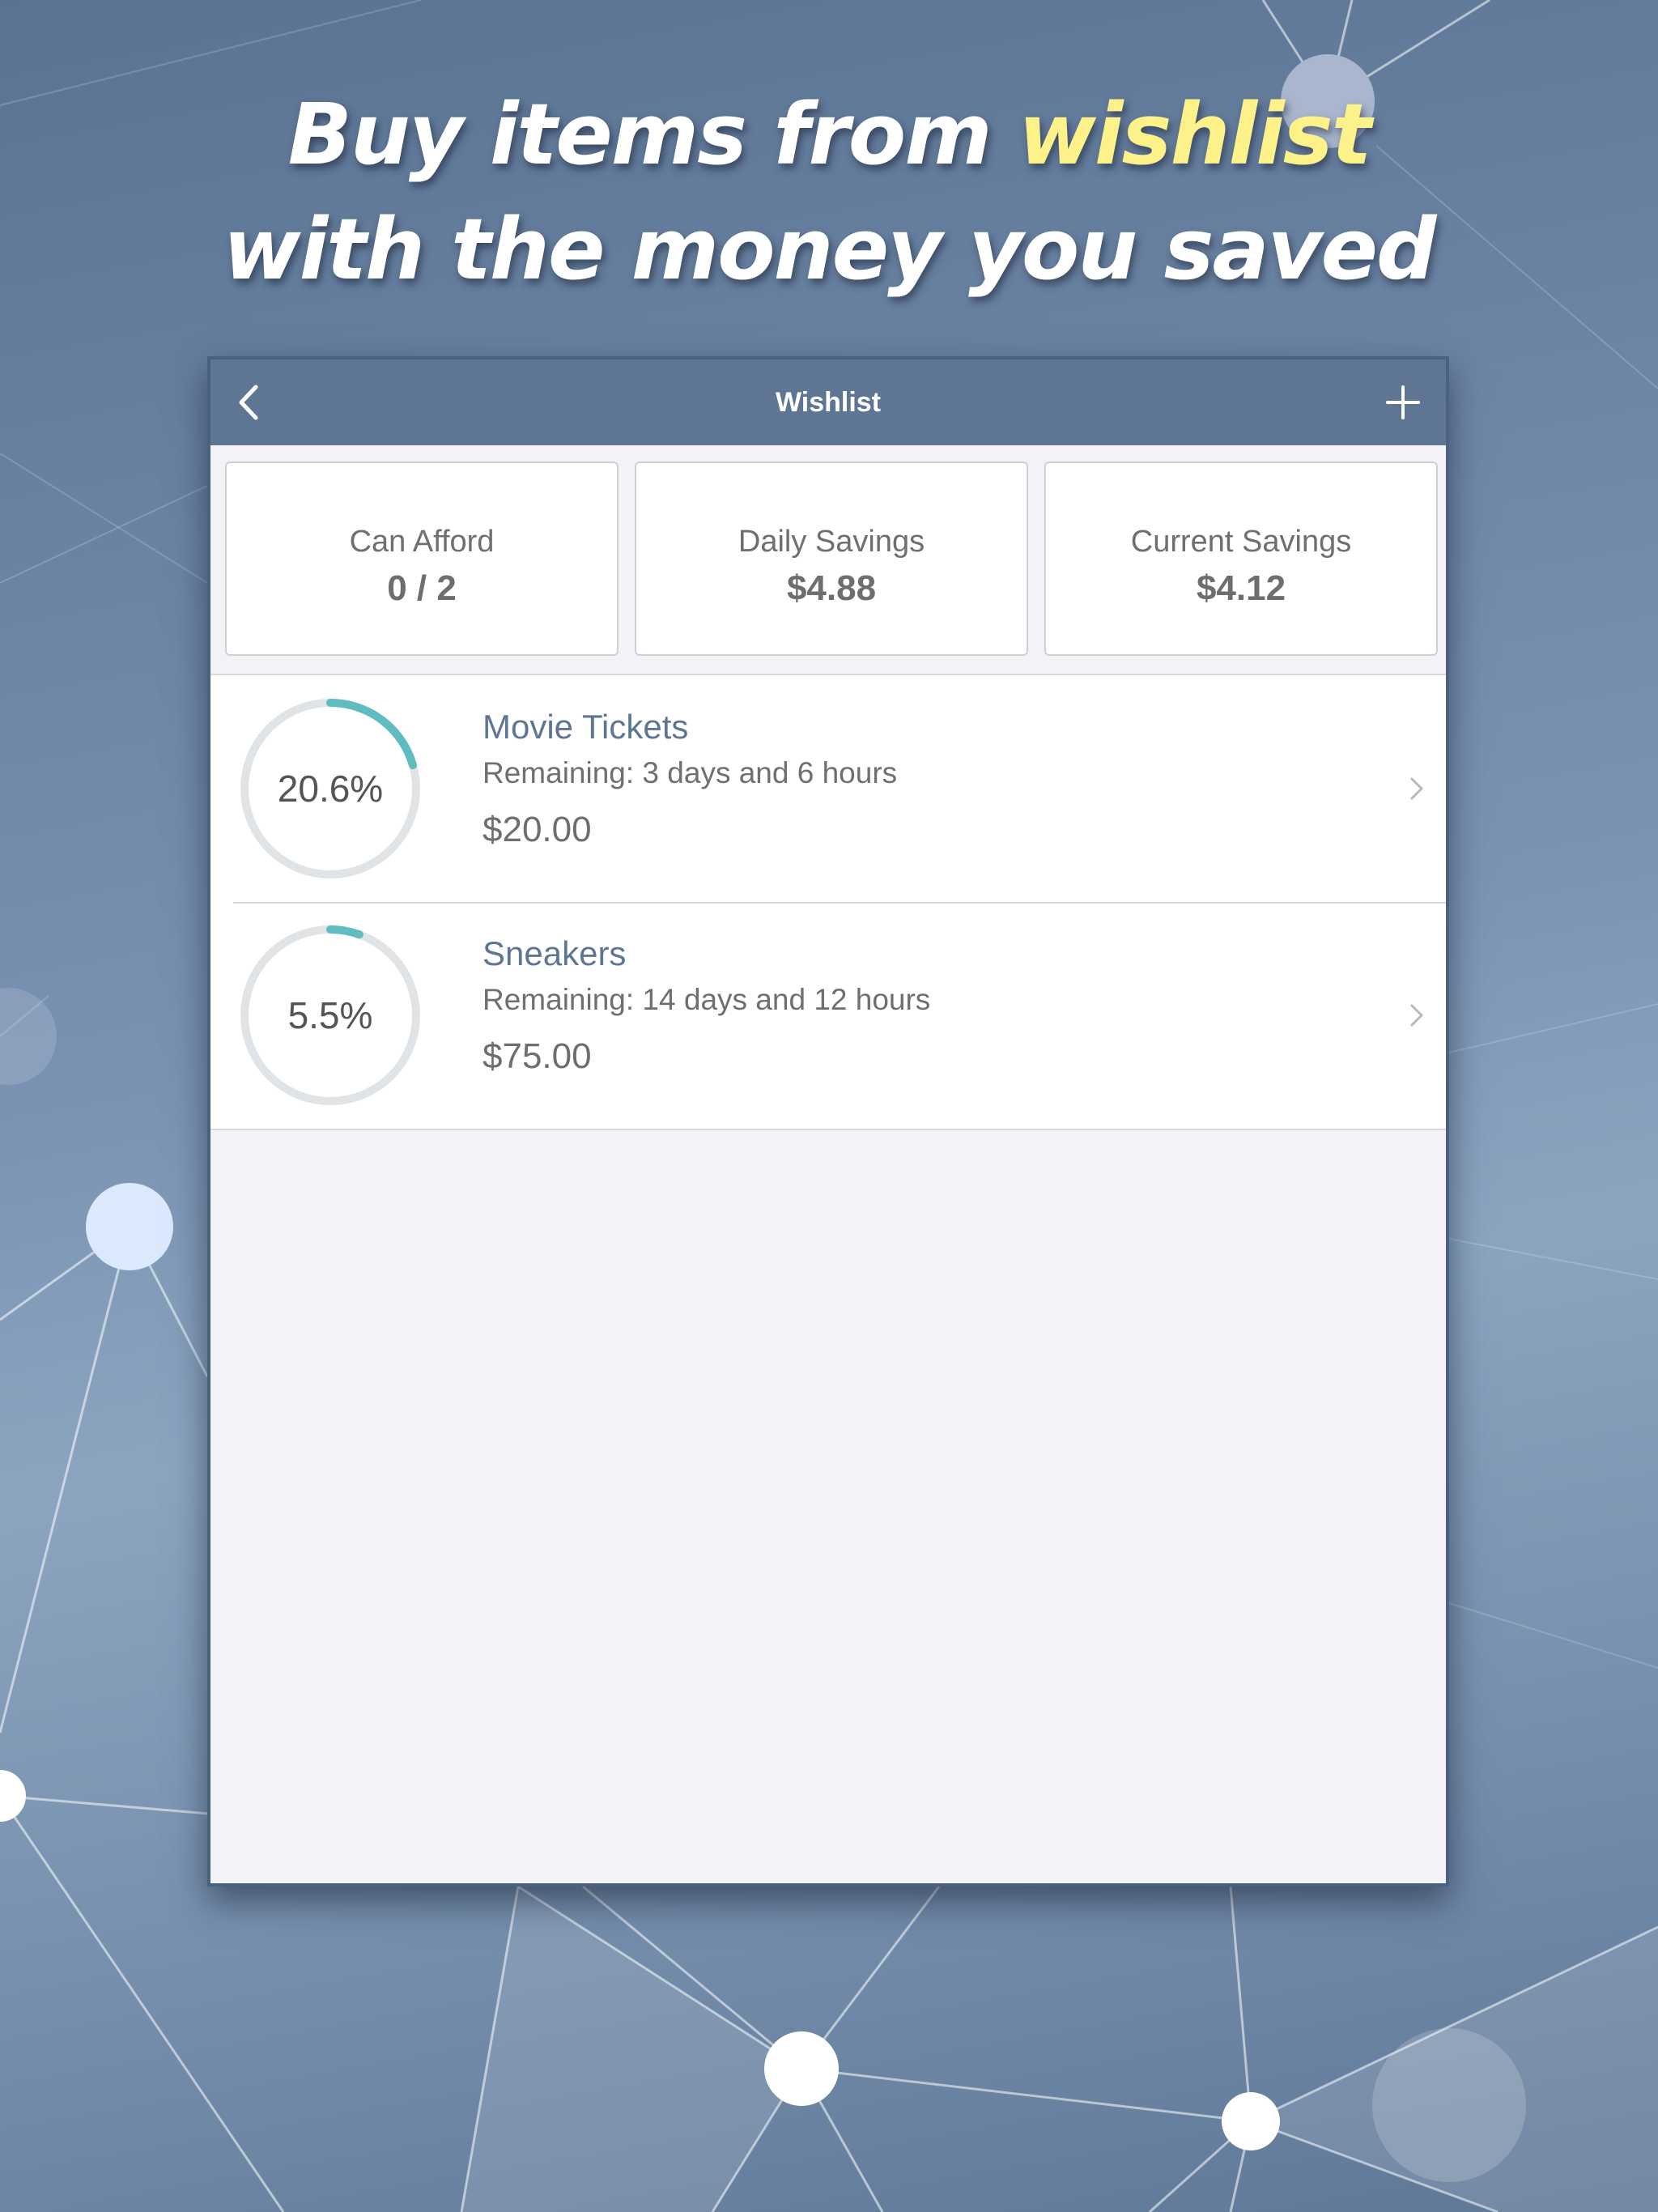  I want to click on page-title: Wishlist, so click(828, 403).